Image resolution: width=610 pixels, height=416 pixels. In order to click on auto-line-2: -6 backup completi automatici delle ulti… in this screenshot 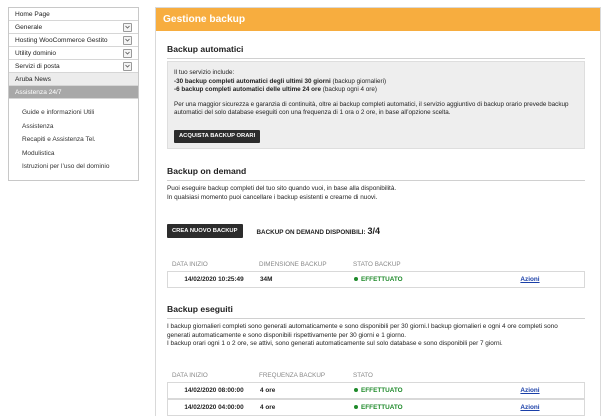, I will do `click(275, 90)`.